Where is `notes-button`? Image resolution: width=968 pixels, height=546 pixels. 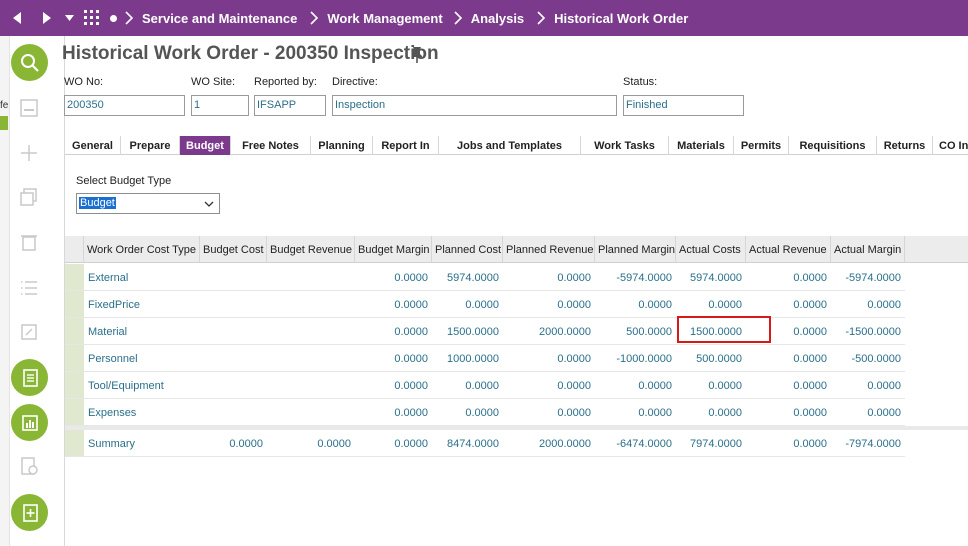 notes-button is located at coordinates (29, 377).